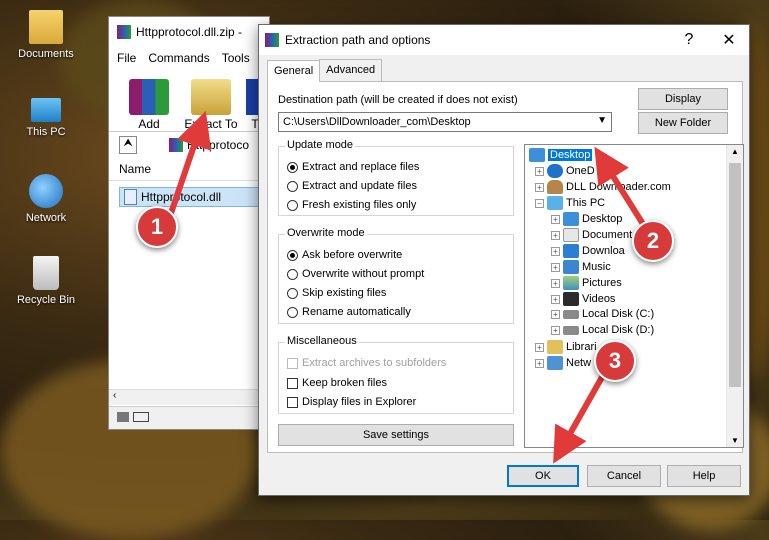 Image resolution: width=769 pixels, height=540 pixels. What do you see at coordinates (653, 241) in the screenshot?
I see `step-badge-2: 2` at bounding box center [653, 241].